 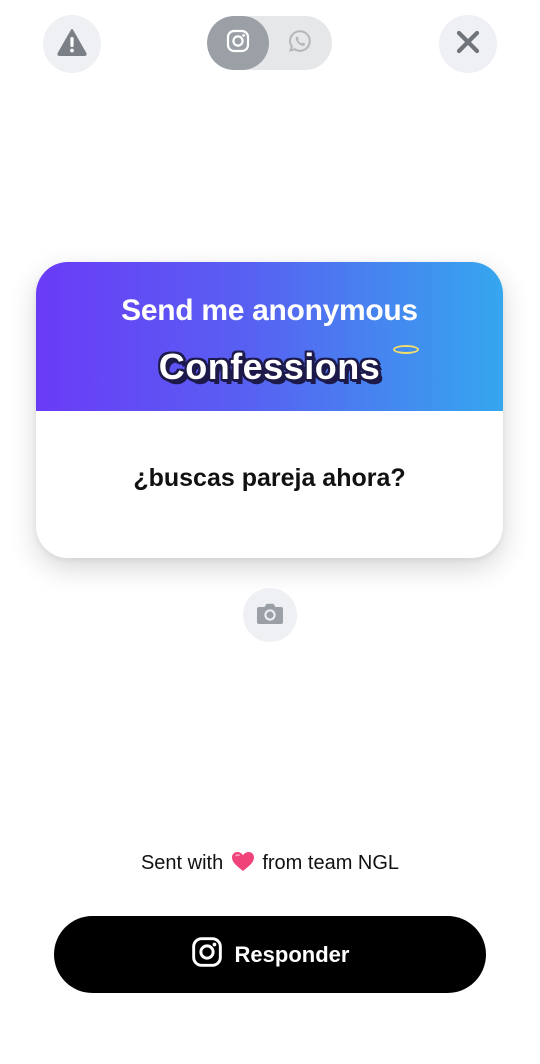 I want to click on responder-label: Responder, so click(x=292, y=954).